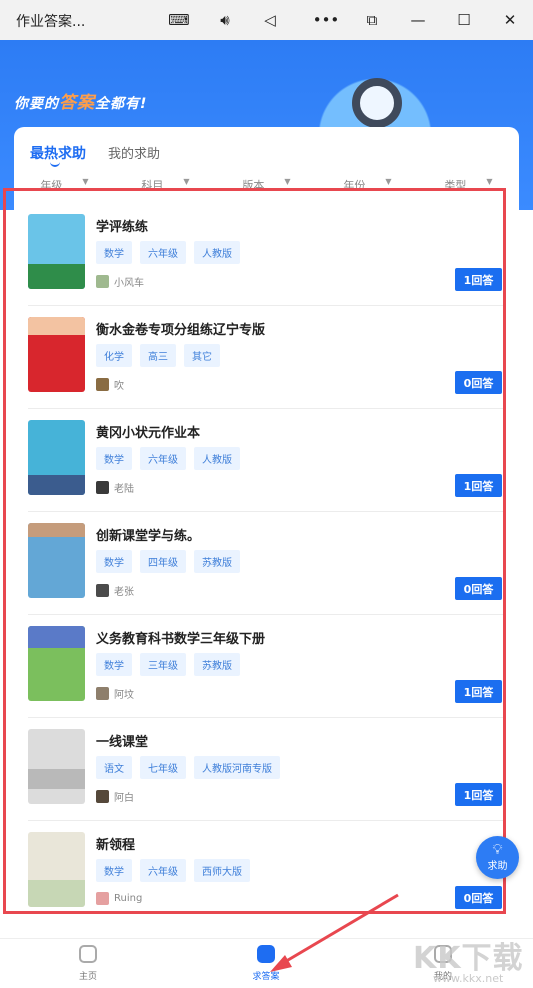 Image resolution: width=533 pixels, height=988 pixels. I want to click on chat-face-icon, so click(266, 954).